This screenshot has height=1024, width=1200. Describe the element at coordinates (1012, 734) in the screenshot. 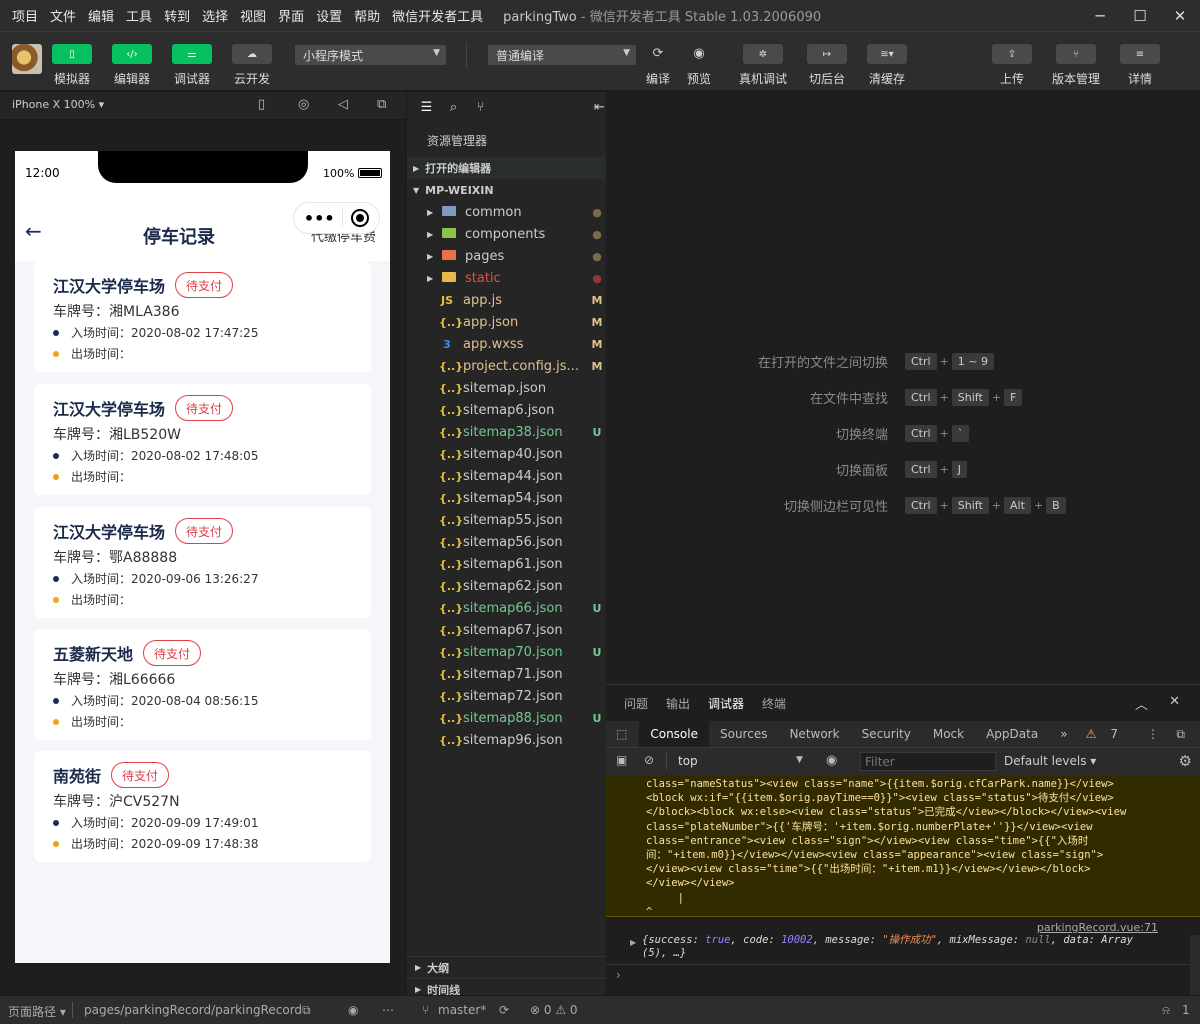

I see `devtools-tab: AppData` at that location.